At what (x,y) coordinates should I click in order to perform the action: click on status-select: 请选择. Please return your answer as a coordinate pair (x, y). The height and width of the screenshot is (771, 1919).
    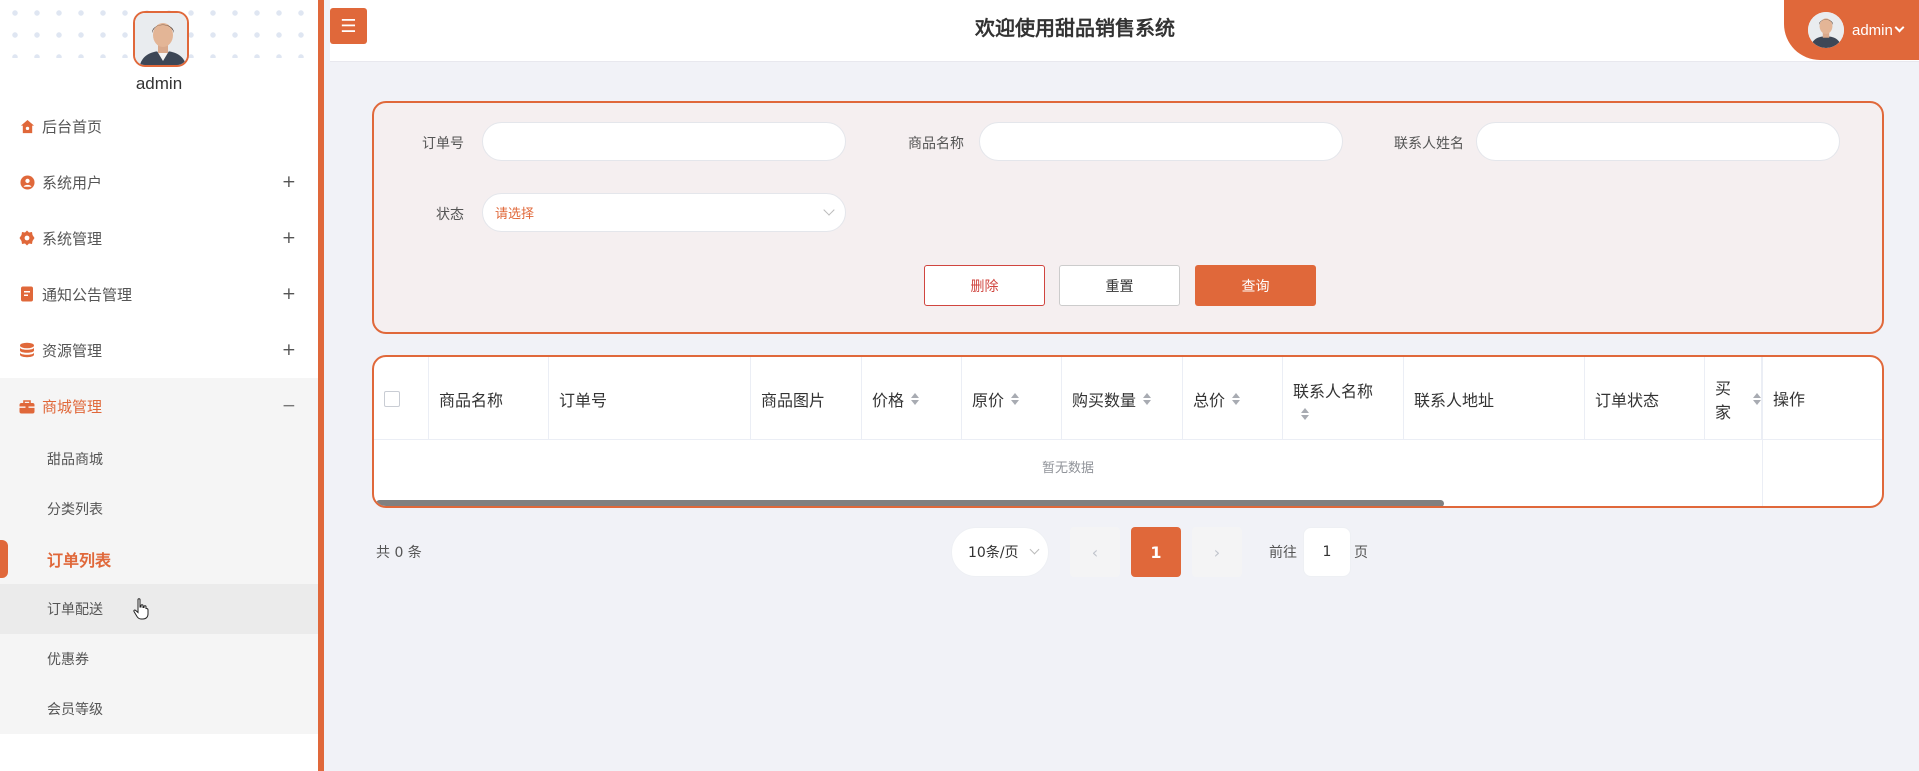
    Looking at the image, I should click on (664, 212).